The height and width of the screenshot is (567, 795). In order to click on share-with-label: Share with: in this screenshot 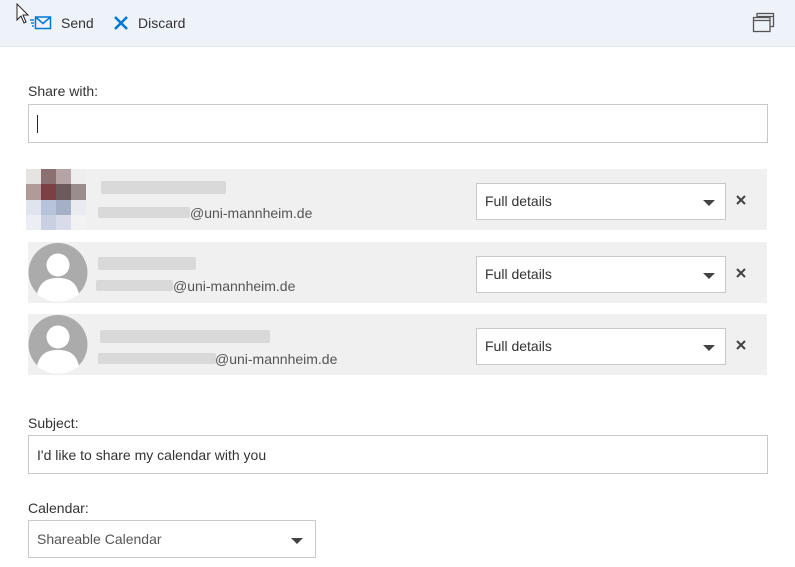, I will do `click(63, 91)`.